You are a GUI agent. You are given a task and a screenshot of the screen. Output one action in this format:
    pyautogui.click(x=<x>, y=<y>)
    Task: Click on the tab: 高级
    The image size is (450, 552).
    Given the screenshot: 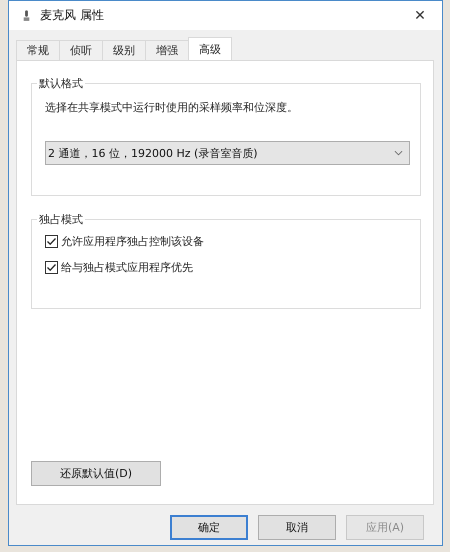 What is the action you would take?
    pyautogui.click(x=210, y=48)
    